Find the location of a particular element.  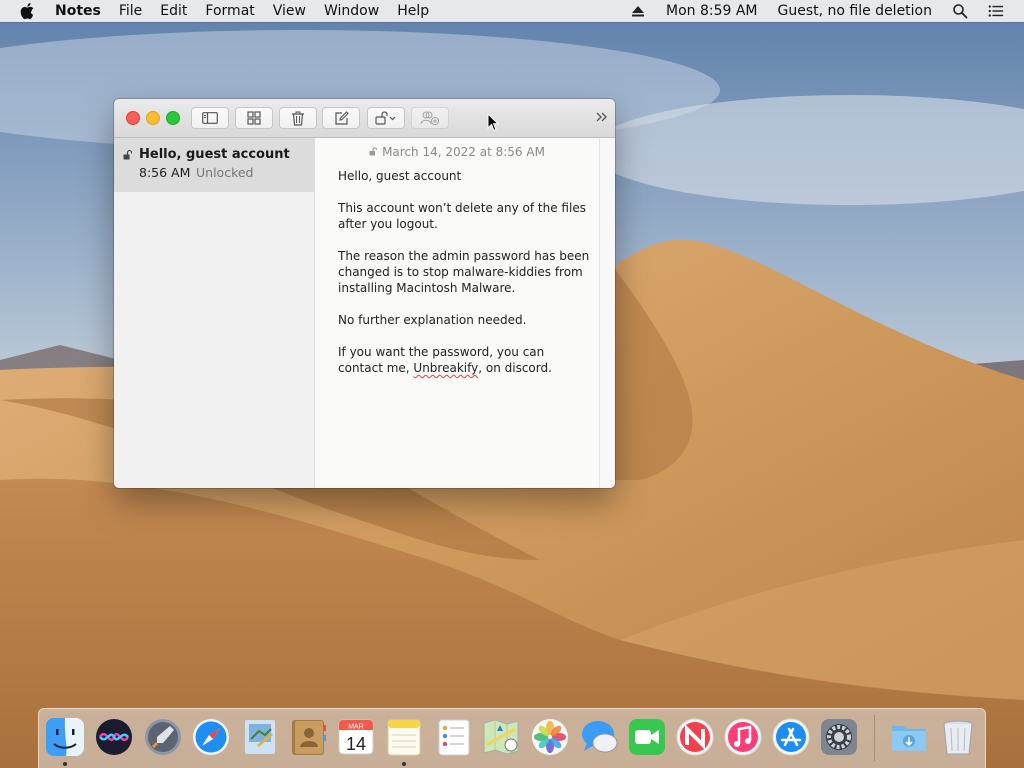

menu-format: Format is located at coordinates (229, 11).